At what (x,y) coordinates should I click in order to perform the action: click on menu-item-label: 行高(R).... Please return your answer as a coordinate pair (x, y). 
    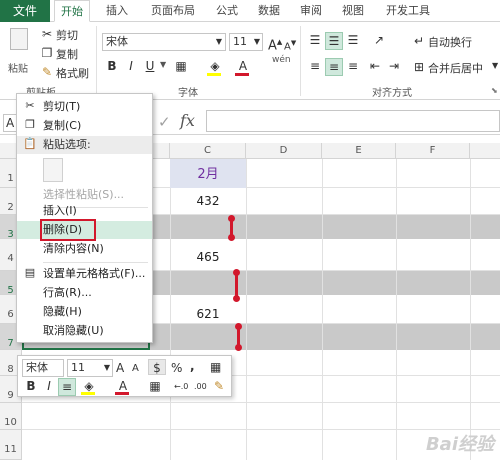
    Looking at the image, I should click on (67, 292).